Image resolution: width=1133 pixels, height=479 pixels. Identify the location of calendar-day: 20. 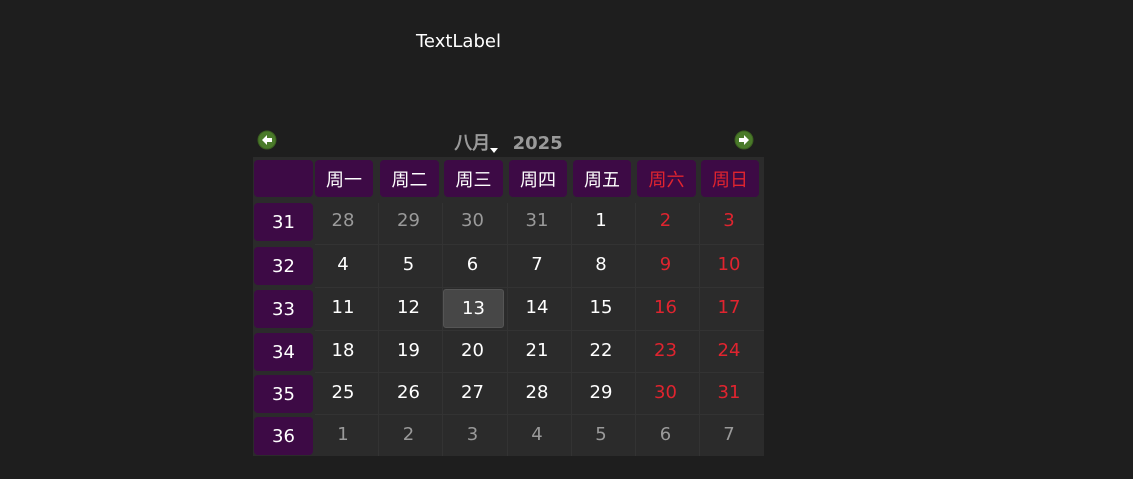
(472, 350).